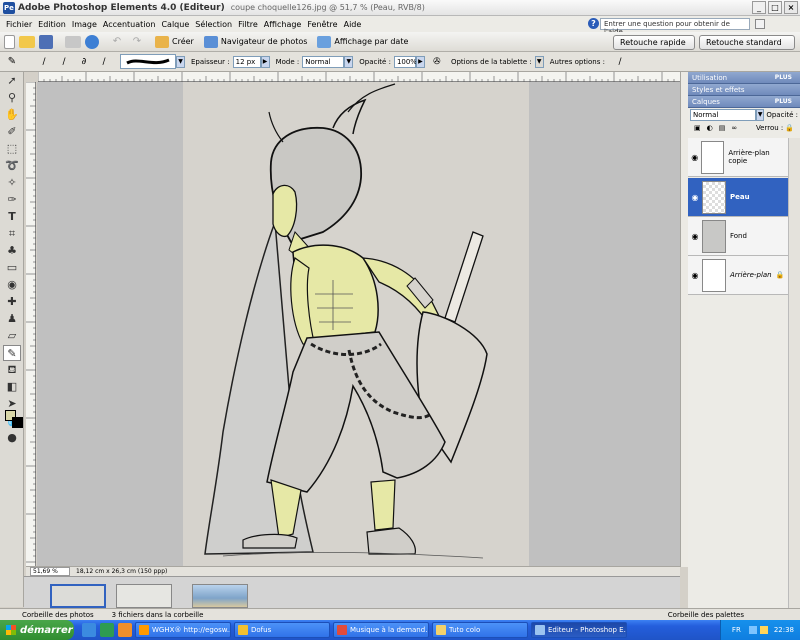 This screenshot has width=800, height=640. I want to click on cookie-cutter-tool-icon: ♣, so click(12, 251).